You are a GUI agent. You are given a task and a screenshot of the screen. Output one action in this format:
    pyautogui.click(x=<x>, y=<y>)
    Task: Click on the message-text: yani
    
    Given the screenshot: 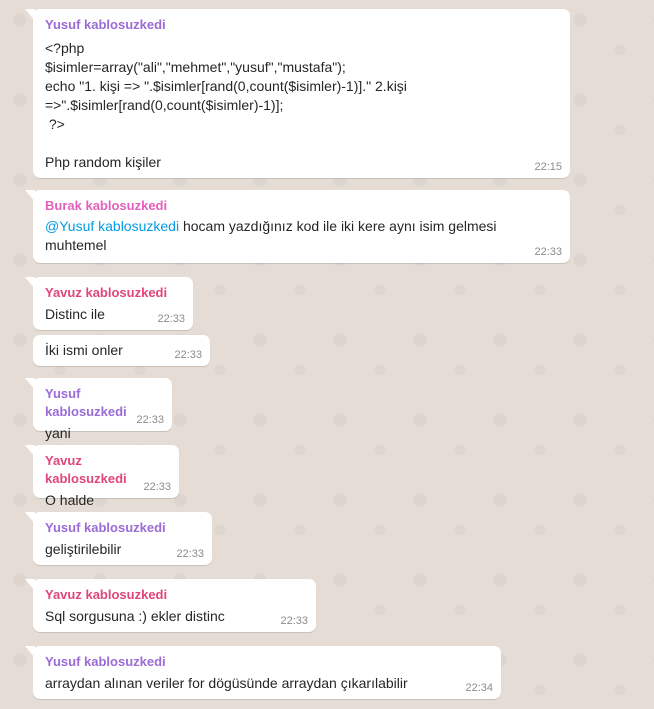 What is the action you would take?
    pyautogui.click(x=58, y=433)
    